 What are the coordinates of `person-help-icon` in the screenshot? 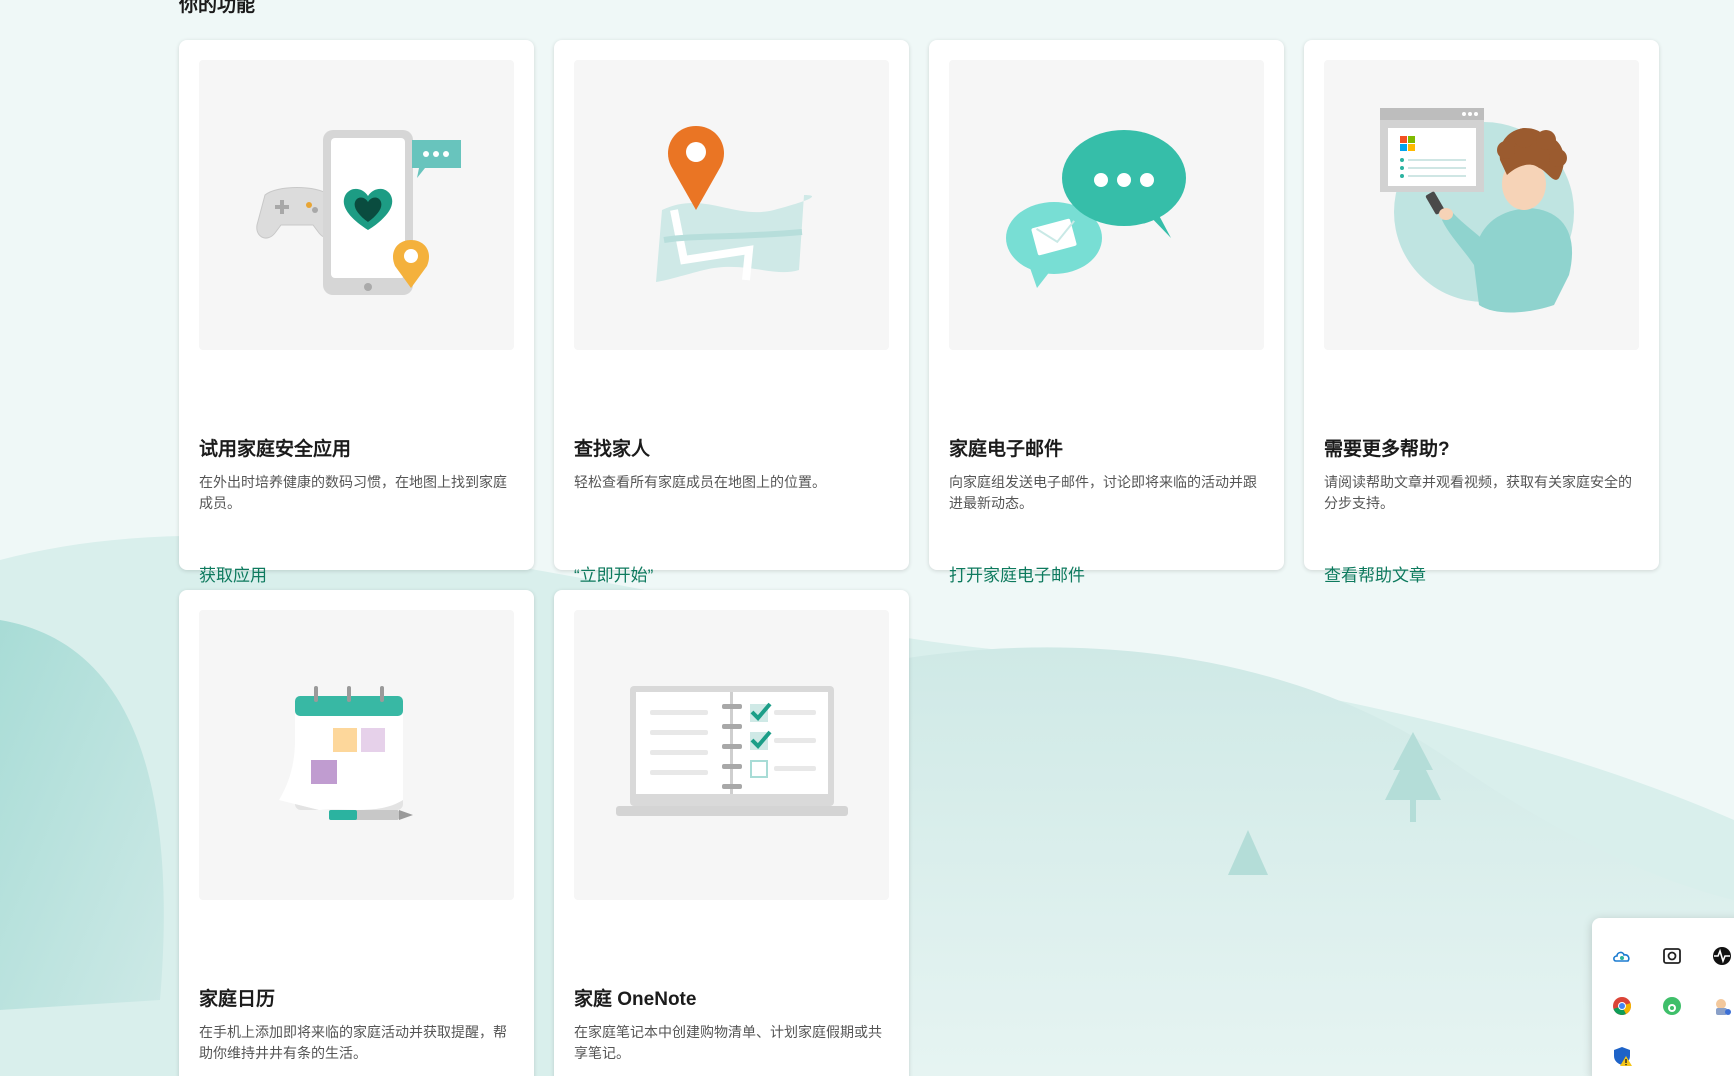 It's located at (1481, 205).